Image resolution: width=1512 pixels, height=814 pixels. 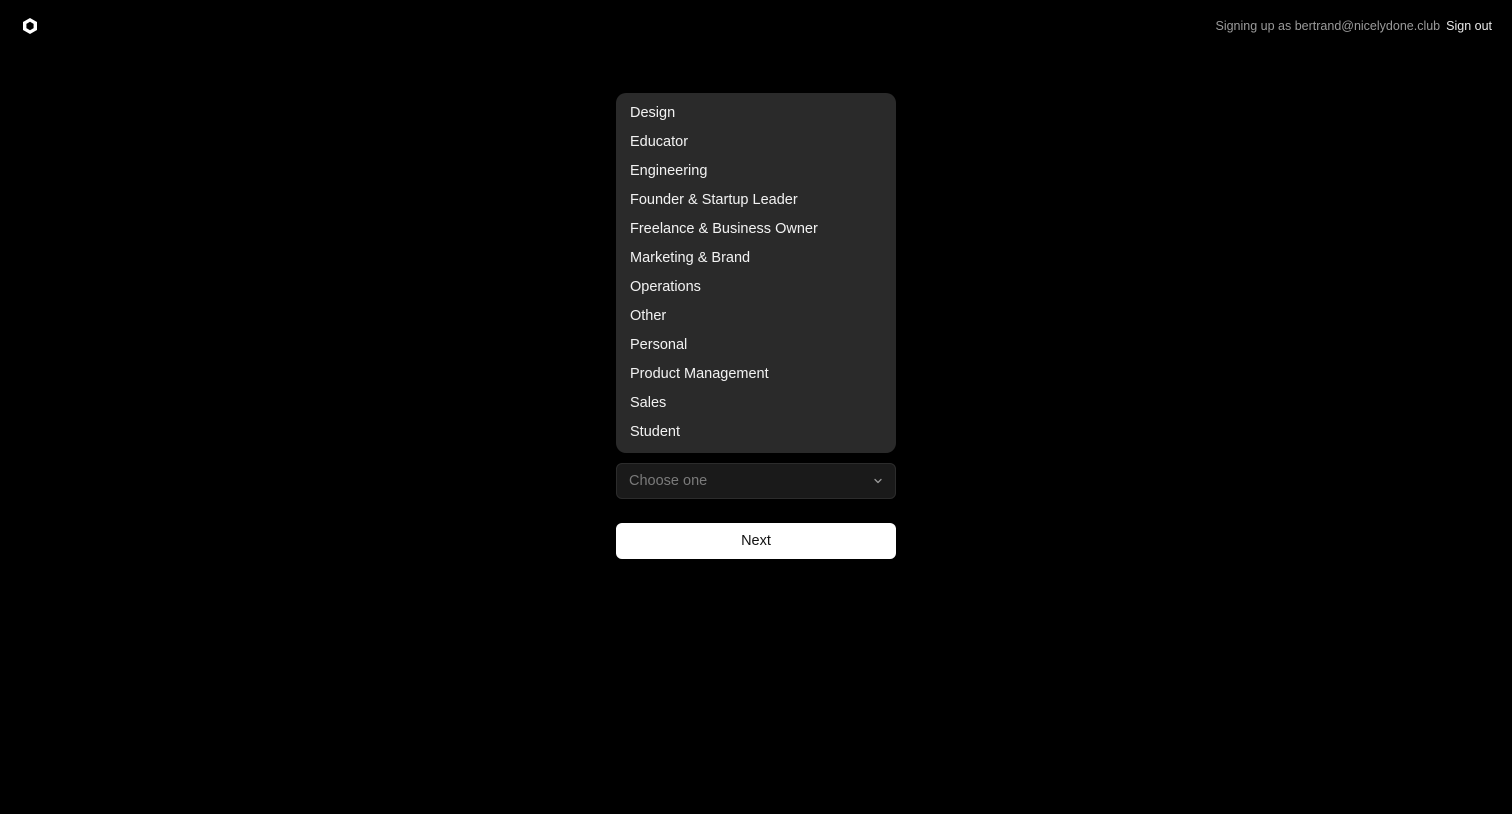 I want to click on next-button: Next, so click(x=756, y=541).